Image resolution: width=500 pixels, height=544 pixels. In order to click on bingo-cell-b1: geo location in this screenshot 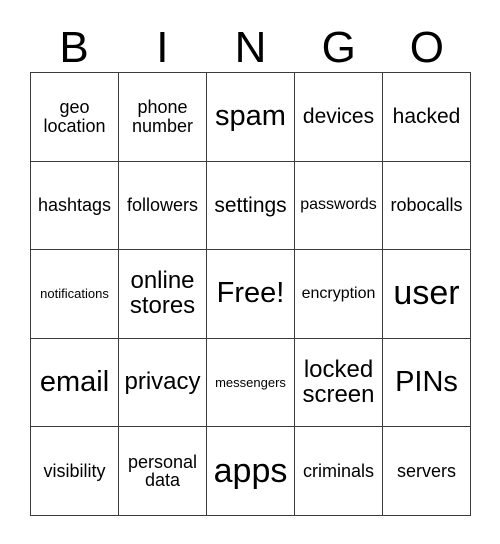, I will do `click(75, 117)`.